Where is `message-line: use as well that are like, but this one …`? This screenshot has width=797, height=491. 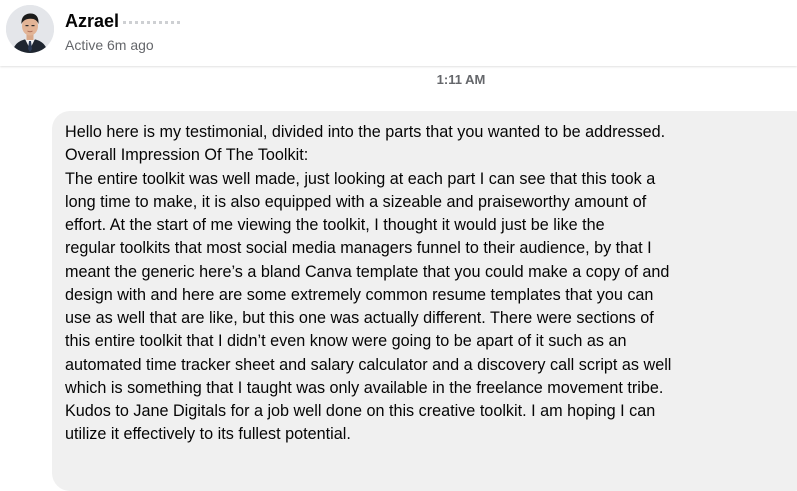 message-line: use as well that are like, but this one … is located at coordinates (359, 318).